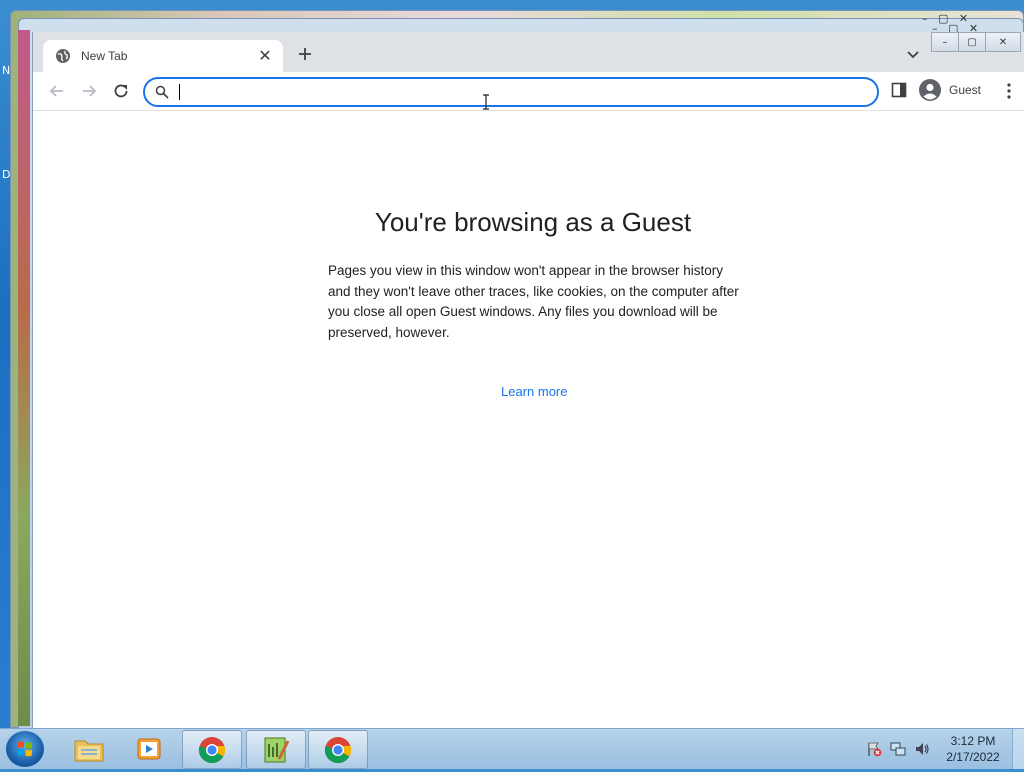 The height and width of the screenshot is (772, 1024). Describe the element at coordinates (930, 90) in the screenshot. I see `avatar-icon` at that location.